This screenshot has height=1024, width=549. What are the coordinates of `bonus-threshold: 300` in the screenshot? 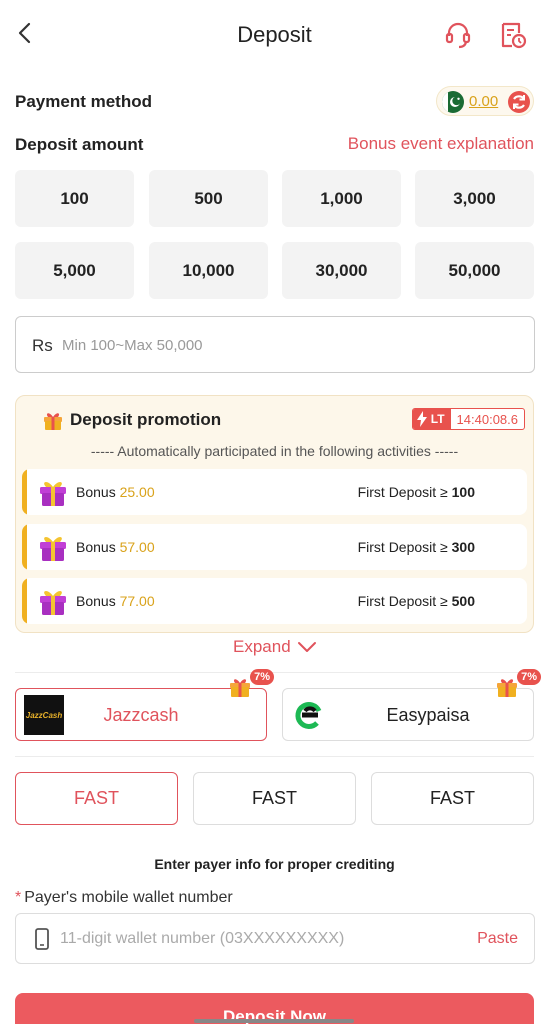 It's located at (463, 547).